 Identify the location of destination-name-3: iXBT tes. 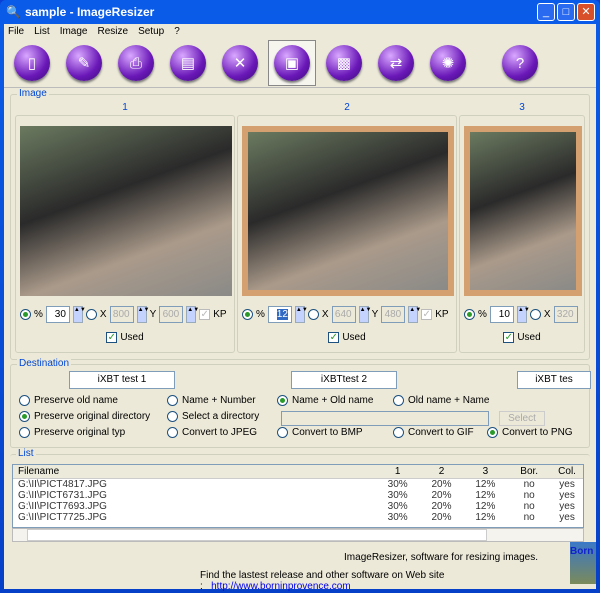
(554, 380).